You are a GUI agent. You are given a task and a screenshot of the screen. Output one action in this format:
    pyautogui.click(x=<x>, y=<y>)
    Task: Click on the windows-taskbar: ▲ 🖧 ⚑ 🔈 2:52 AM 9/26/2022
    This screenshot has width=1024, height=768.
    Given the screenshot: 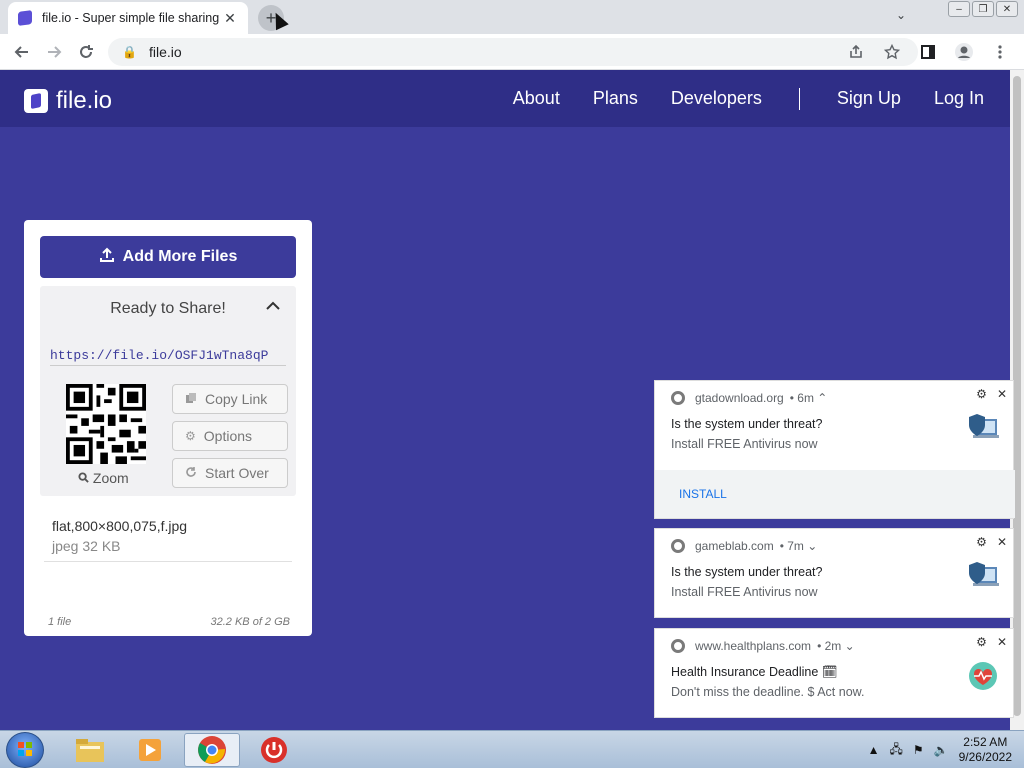 What is the action you would take?
    pyautogui.click(x=512, y=749)
    